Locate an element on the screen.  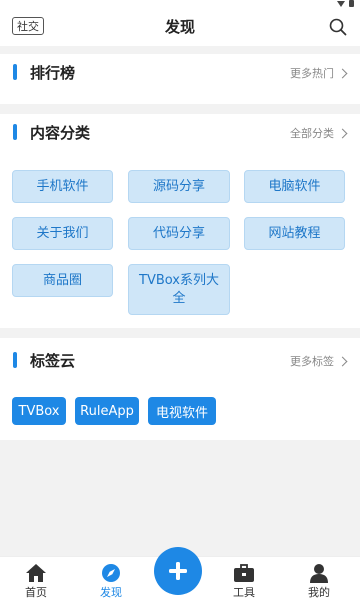
all-categories-link: 全部分类 is located at coordinates (319, 133).